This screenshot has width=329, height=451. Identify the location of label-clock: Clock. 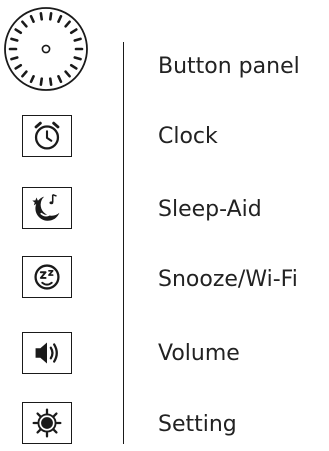
(188, 136).